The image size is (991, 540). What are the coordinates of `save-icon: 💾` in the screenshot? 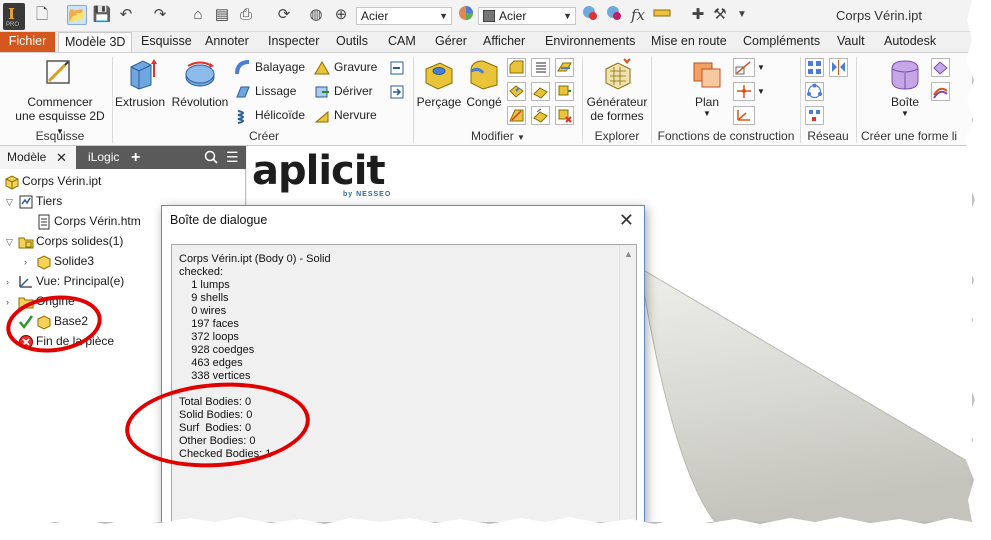 It's located at (102, 15).